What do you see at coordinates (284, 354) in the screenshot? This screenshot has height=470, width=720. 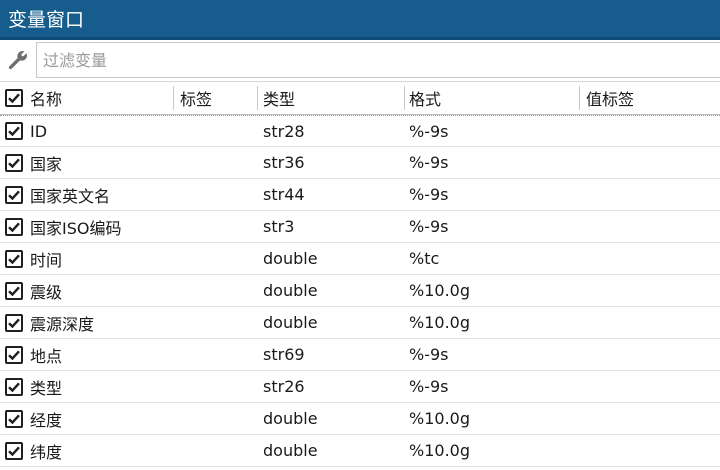 I see `variable-type: str69` at bounding box center [284, 354].